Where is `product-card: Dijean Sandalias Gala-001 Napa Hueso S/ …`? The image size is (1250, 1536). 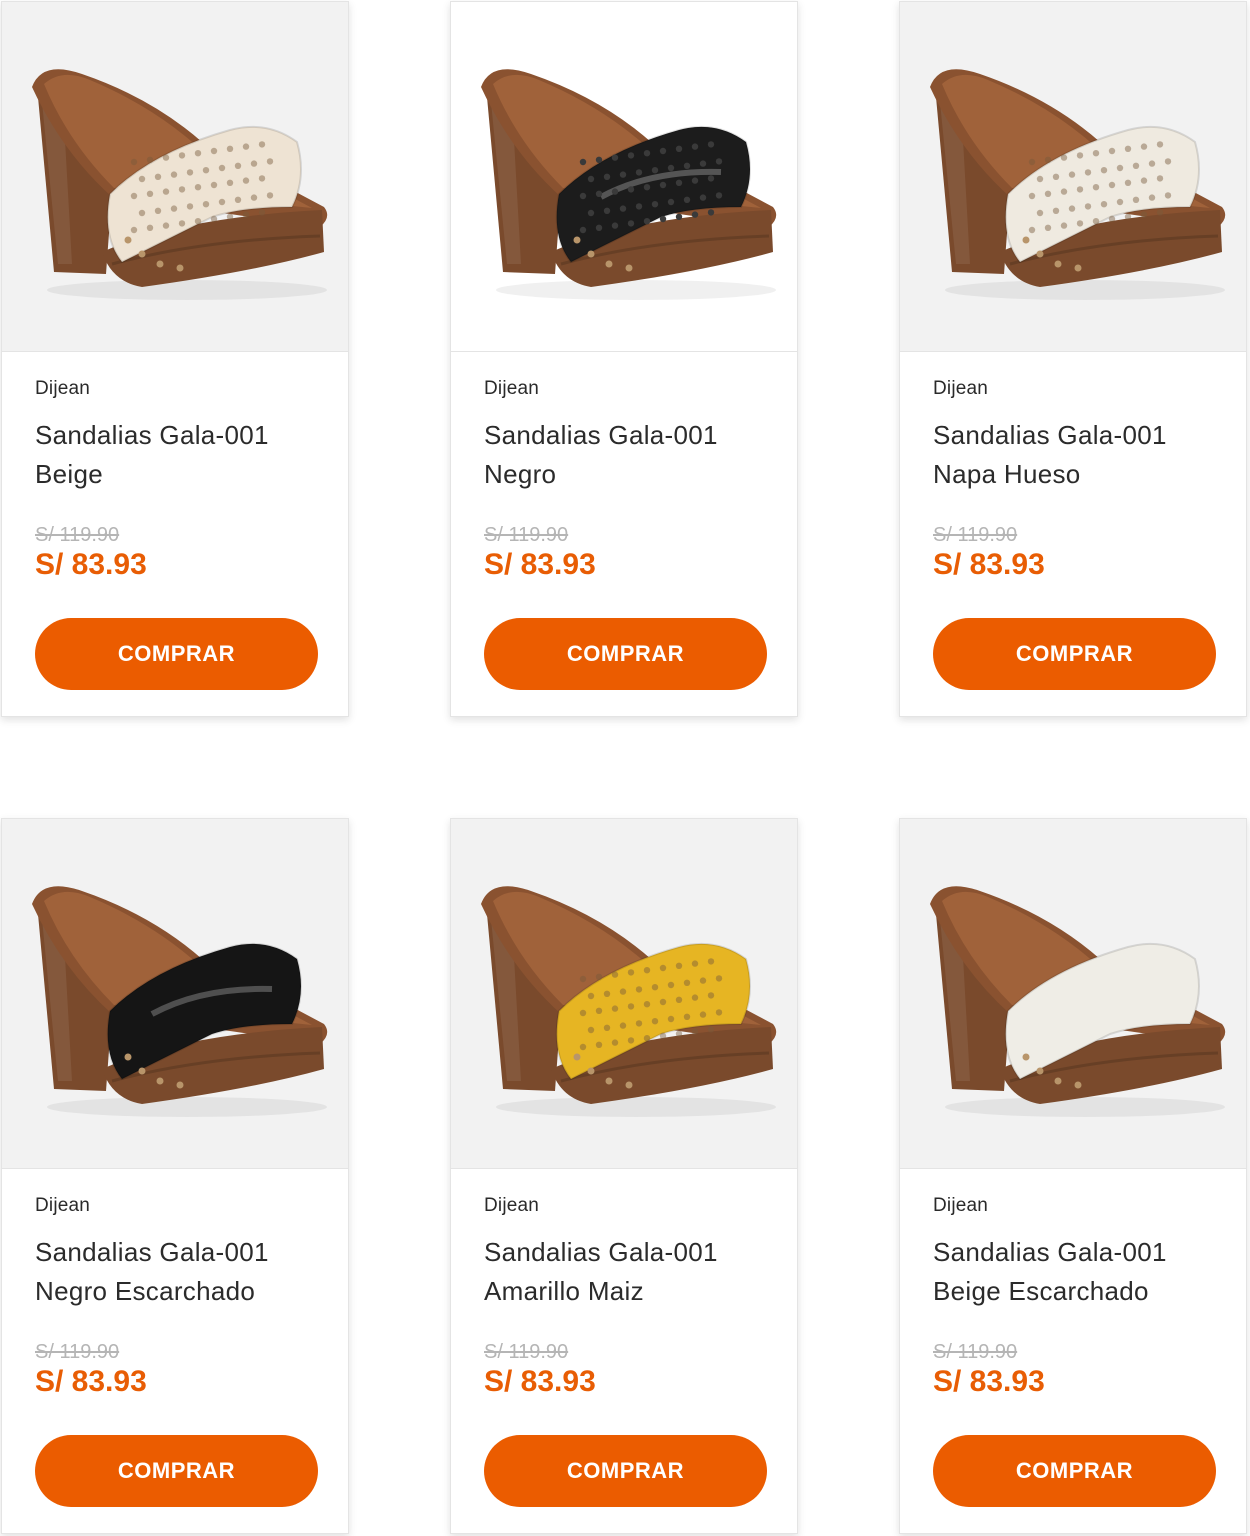 product-card: Dijean Sandalias Gala-001 Napa Hueso S/ … is located at coordinates (1073, 359).